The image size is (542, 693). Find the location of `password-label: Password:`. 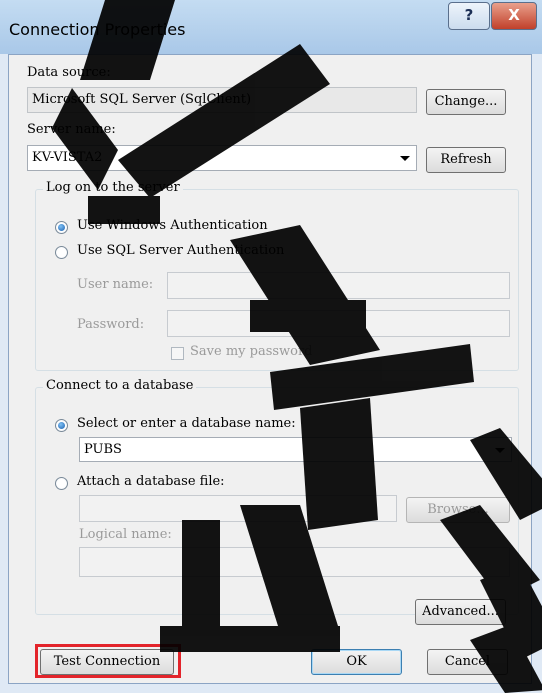

password-label: Password: is located at coordinates (111, 324).